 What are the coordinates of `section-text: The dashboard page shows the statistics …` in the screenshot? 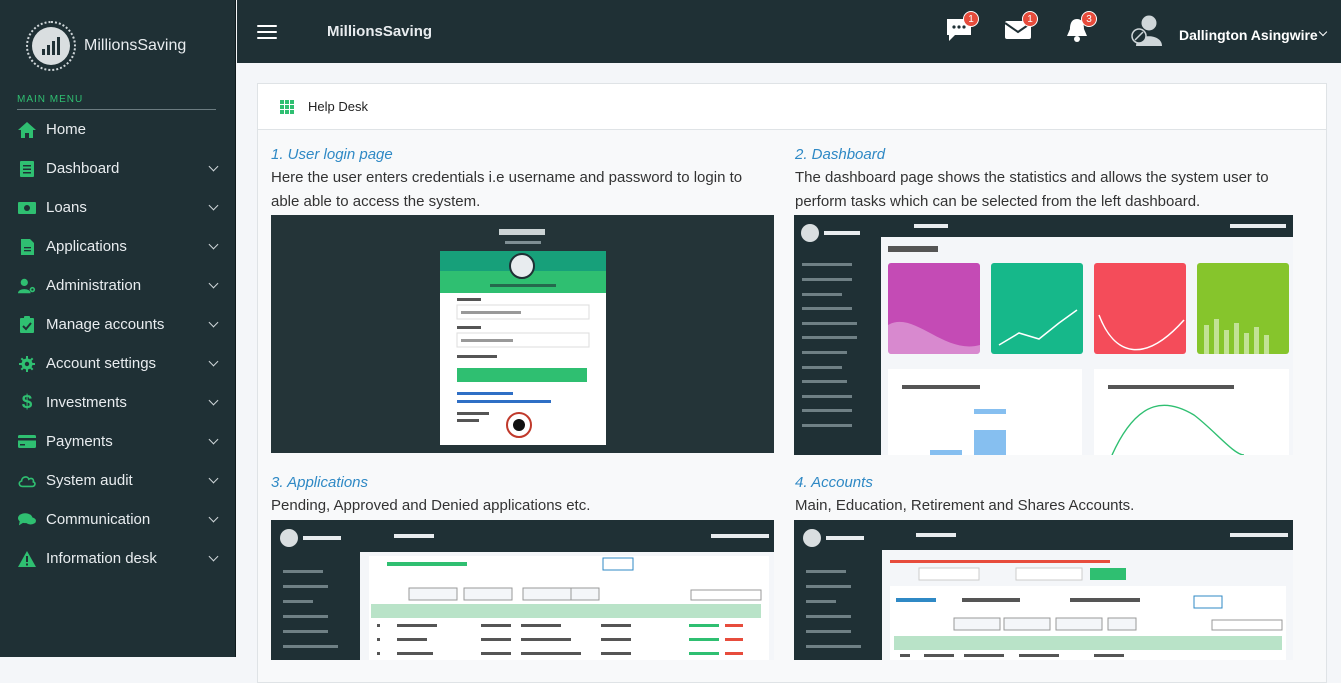 It's located at (1032, 189).